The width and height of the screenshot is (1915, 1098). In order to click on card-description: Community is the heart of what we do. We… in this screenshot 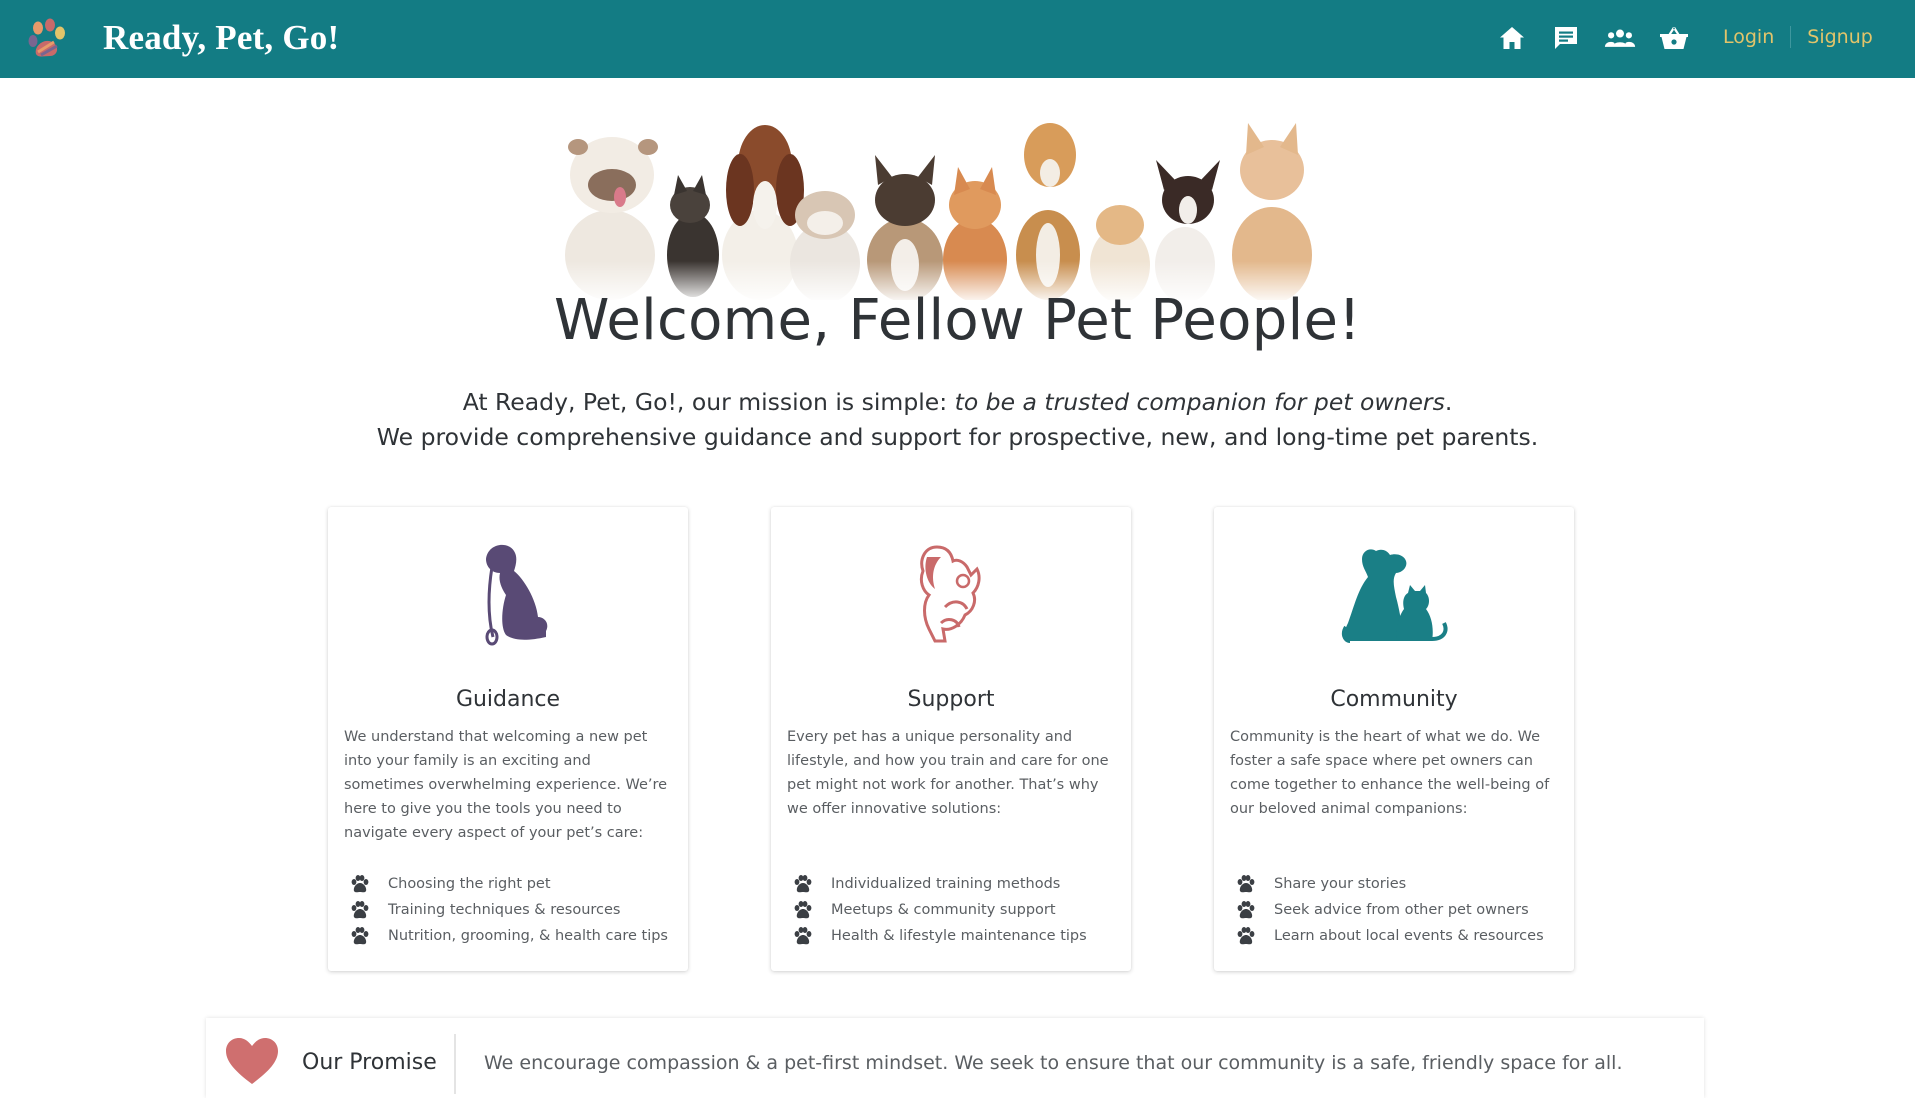, I will do `click(1390, 773)`.